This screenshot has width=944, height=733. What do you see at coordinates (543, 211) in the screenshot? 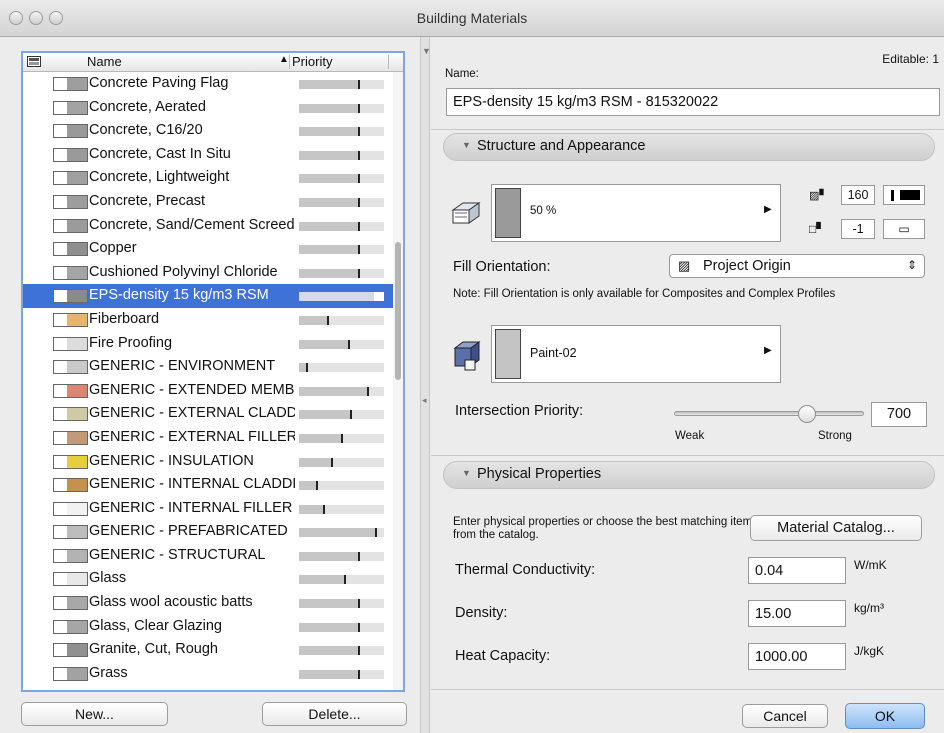
I see `fill-percent: 50 %` at bounding box center [543, 211].